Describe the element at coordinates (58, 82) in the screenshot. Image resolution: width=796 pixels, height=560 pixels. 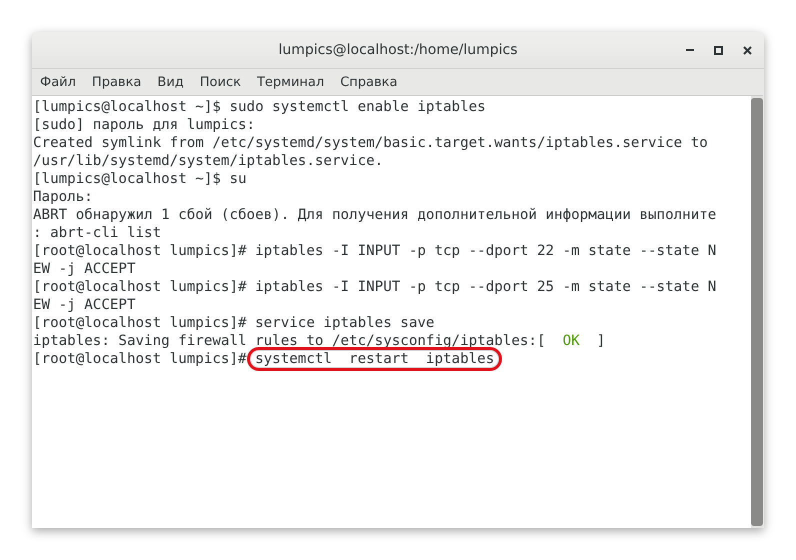
I see `menu-item: Файл` at that location.